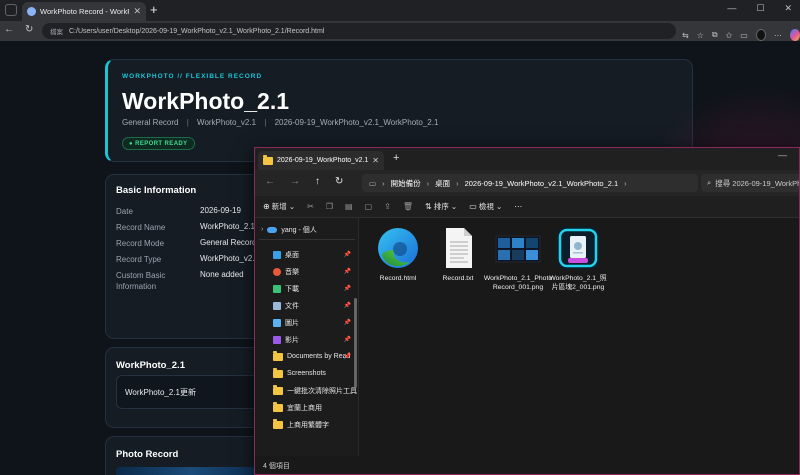 Image resolution: width=800 pixels, height=475 pixels. Describe the element at coordinates (750, 183) in the screenshot. I see `search-input: ⌕ 搜尋 2026-09-19_WorkPhoto_v2.1` at that location.